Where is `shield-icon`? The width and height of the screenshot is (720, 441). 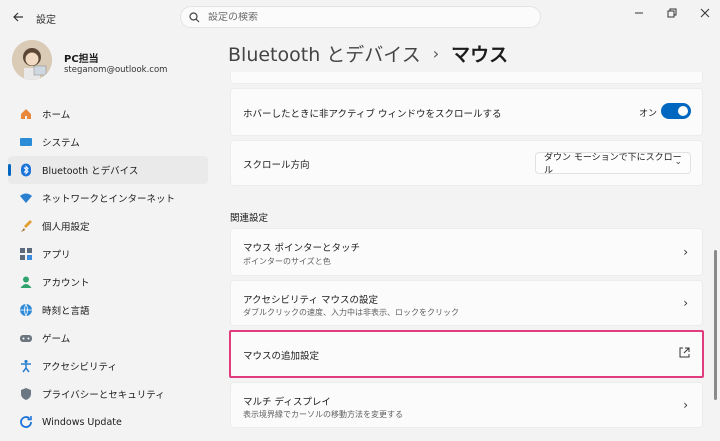 shield-icon is located at coordinates (26, 394).